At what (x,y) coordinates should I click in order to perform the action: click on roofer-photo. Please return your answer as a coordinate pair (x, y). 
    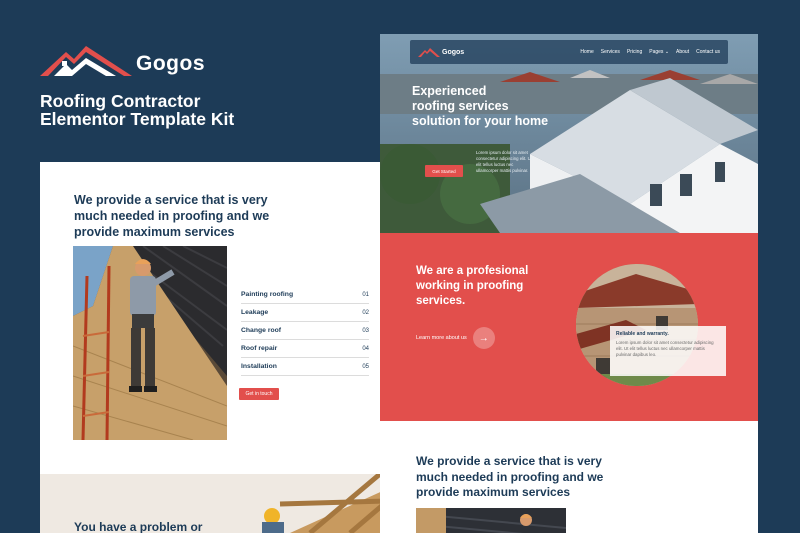
    Looking at the image, I should click on (150, 343).